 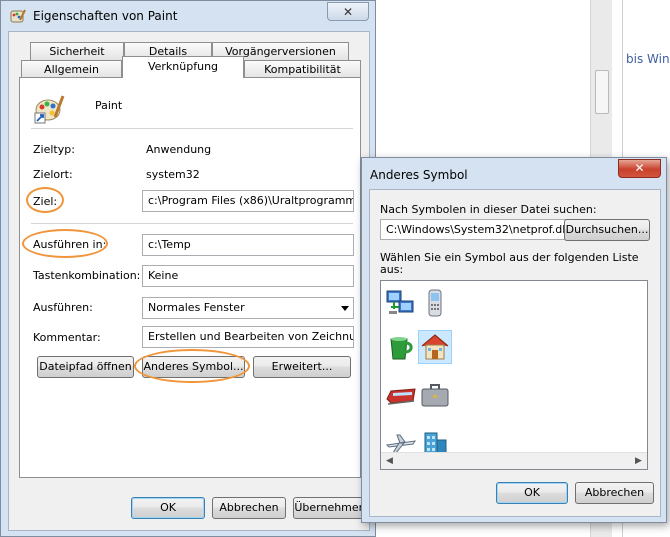 I want to click on ziel-label: Ziel:, so click(x=45, y=201).